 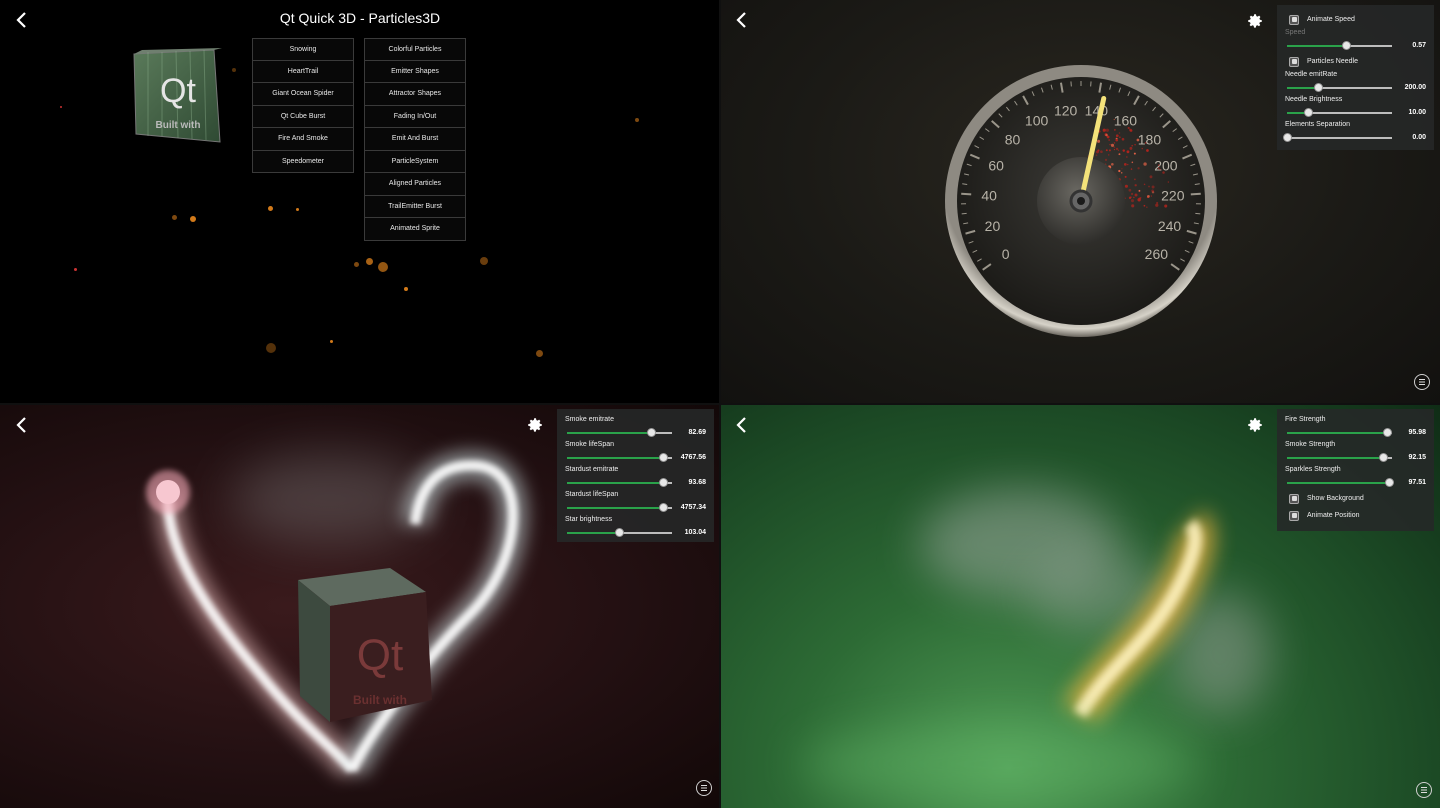 I want to click on show-background-checkbox, so click(x=1294, y=498).